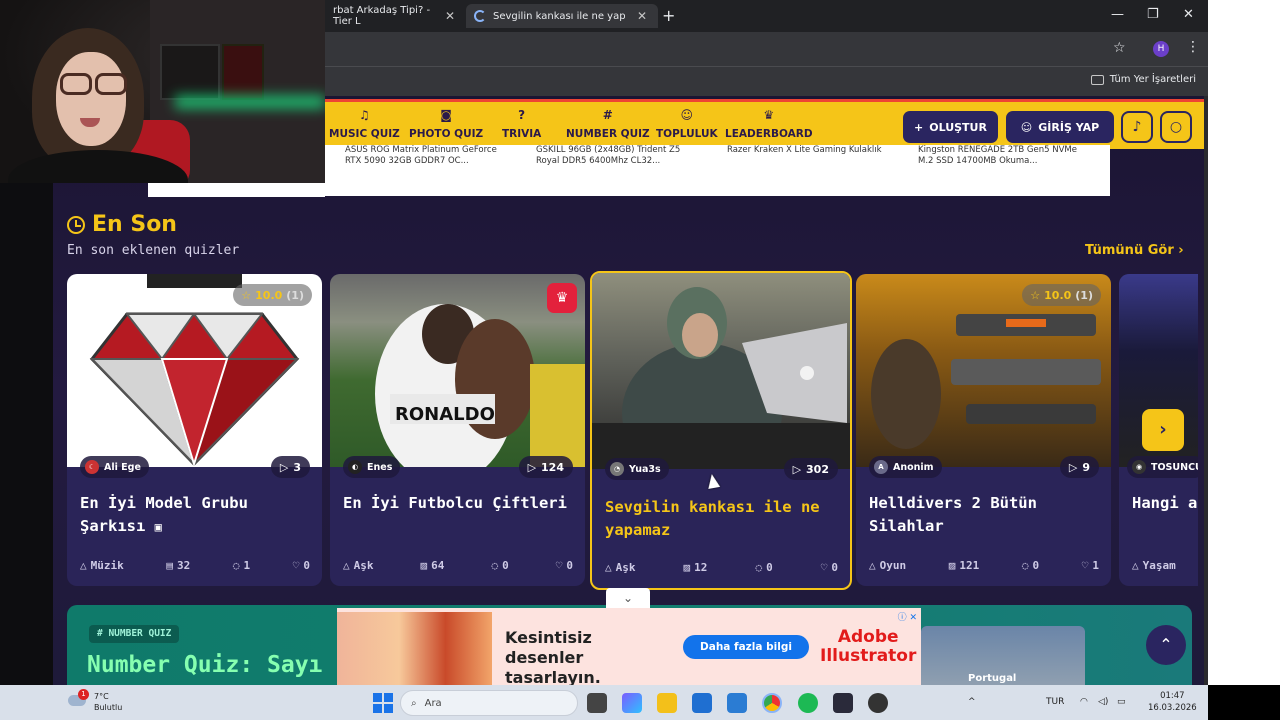 Image resolution: width=1280 pixels, height=720 pixels. Describe the element at coordinates (1117, 14) in the screenshot. I see `minimize-icon: —` at that location.